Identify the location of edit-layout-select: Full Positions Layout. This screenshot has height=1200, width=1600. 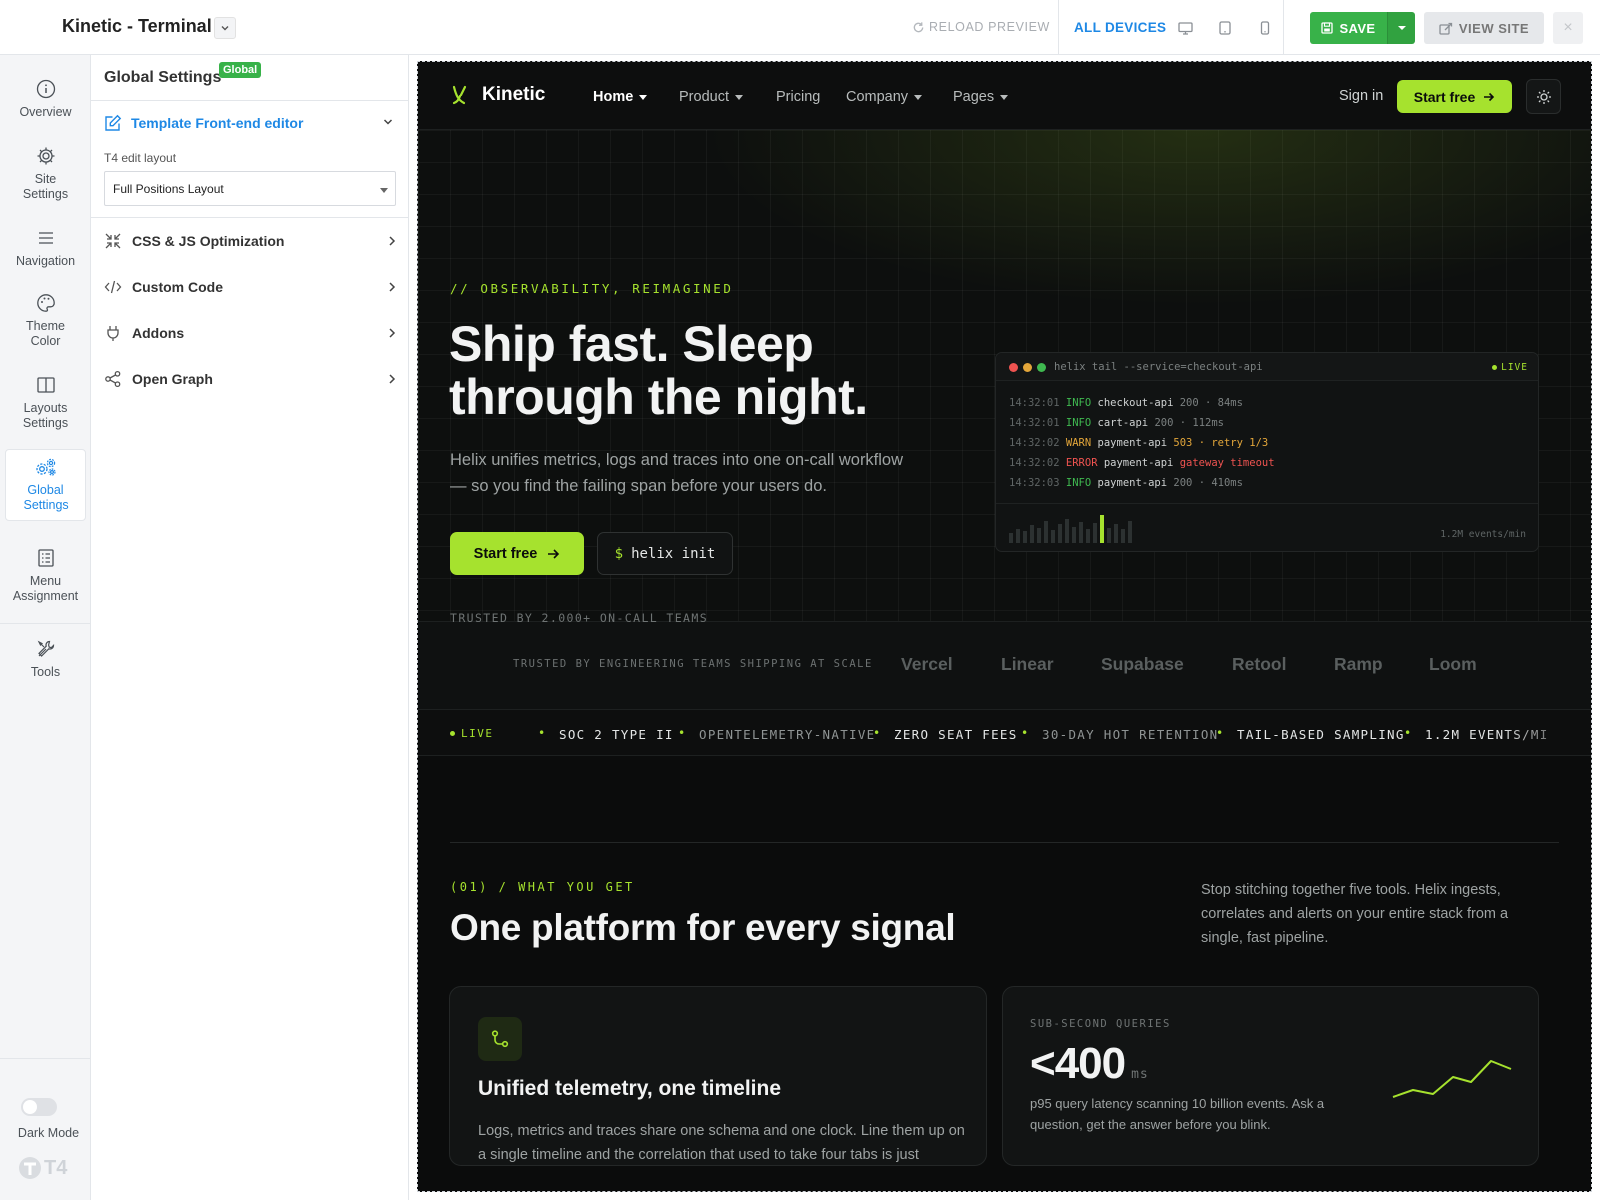
(250, 188).